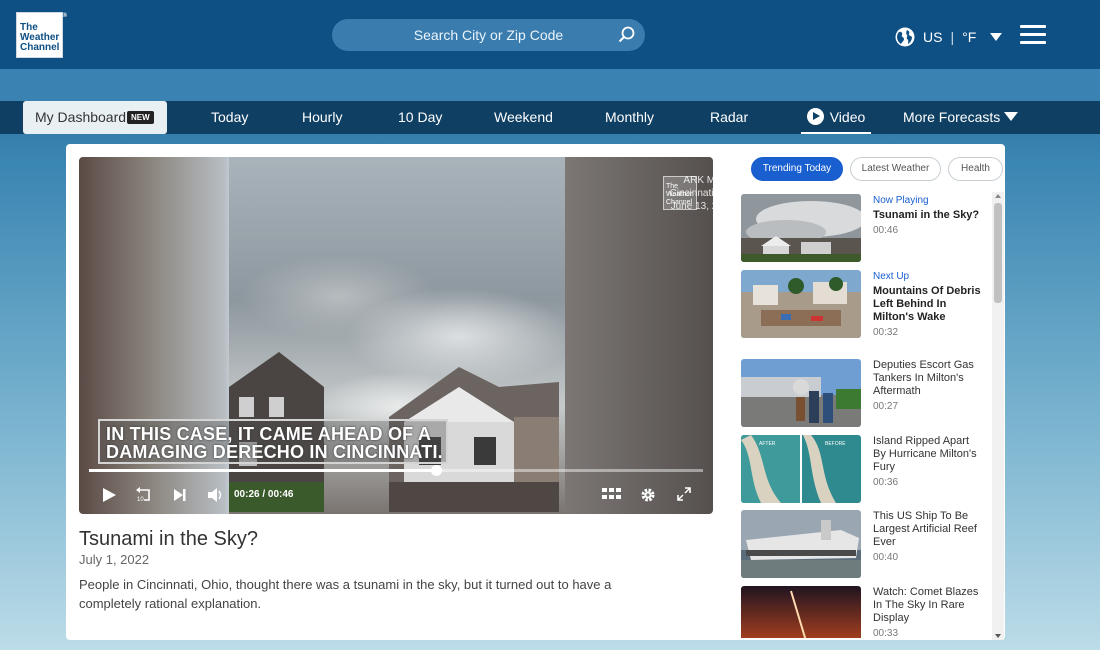  I want to click on caption-line-1: IN THIS CASE, IT CAME AHEAD OF A, so click(269, 434).